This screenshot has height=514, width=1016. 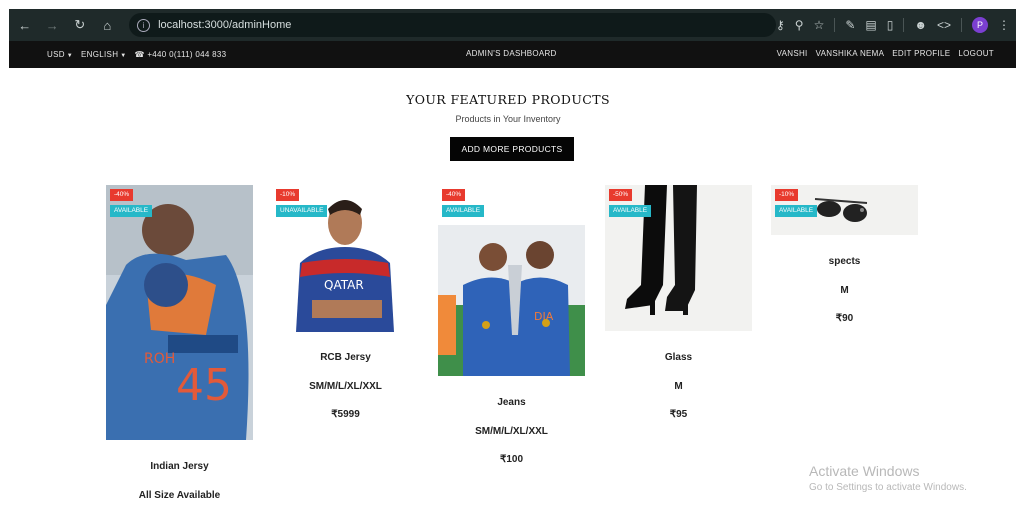 I want to click on address-bar: i localhost:3000/adminHome, so click(x=452, y=25).